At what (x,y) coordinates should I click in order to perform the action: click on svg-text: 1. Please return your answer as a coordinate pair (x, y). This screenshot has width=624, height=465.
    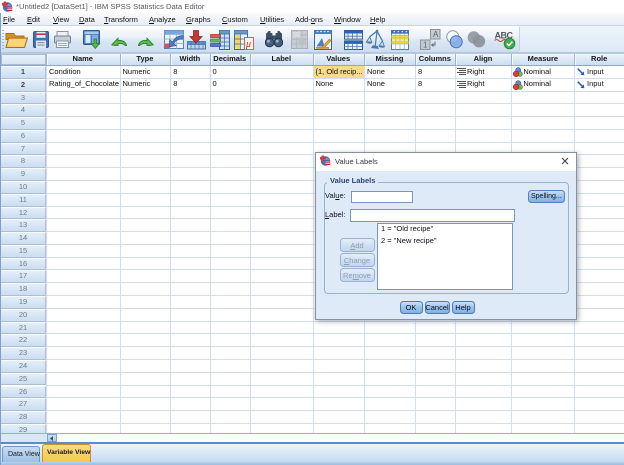
    Looking at the image, I should click on (425, 45).